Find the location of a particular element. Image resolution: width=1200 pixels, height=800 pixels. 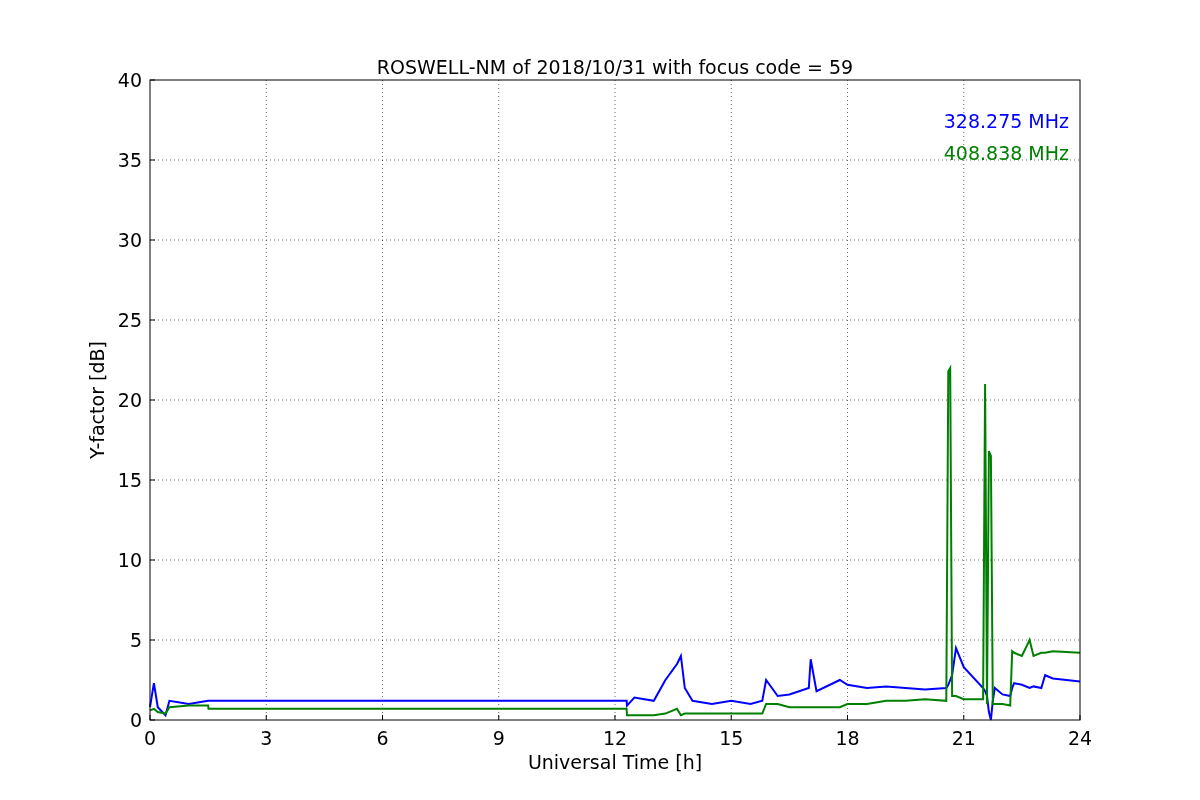

y-tick-label: 0 is located at coordinates (135, 720).